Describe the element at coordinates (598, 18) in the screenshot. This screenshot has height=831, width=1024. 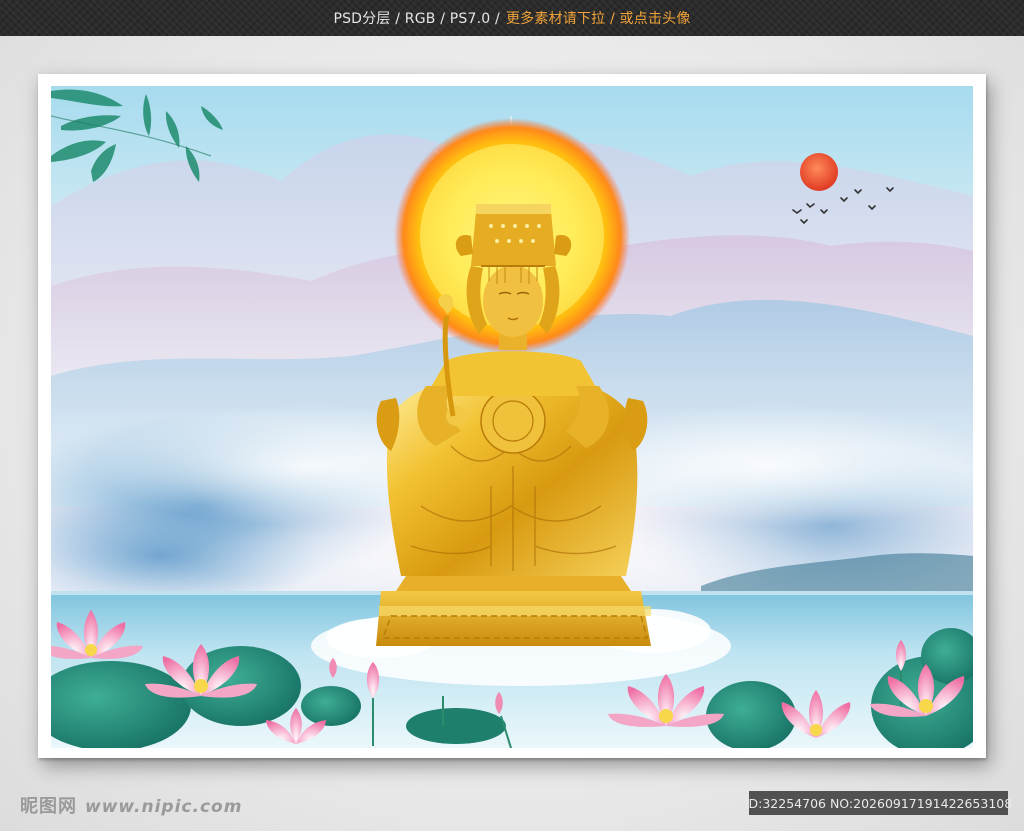
I see `promo-link: 更多素材请下拉 / 或点击头像` at that location.